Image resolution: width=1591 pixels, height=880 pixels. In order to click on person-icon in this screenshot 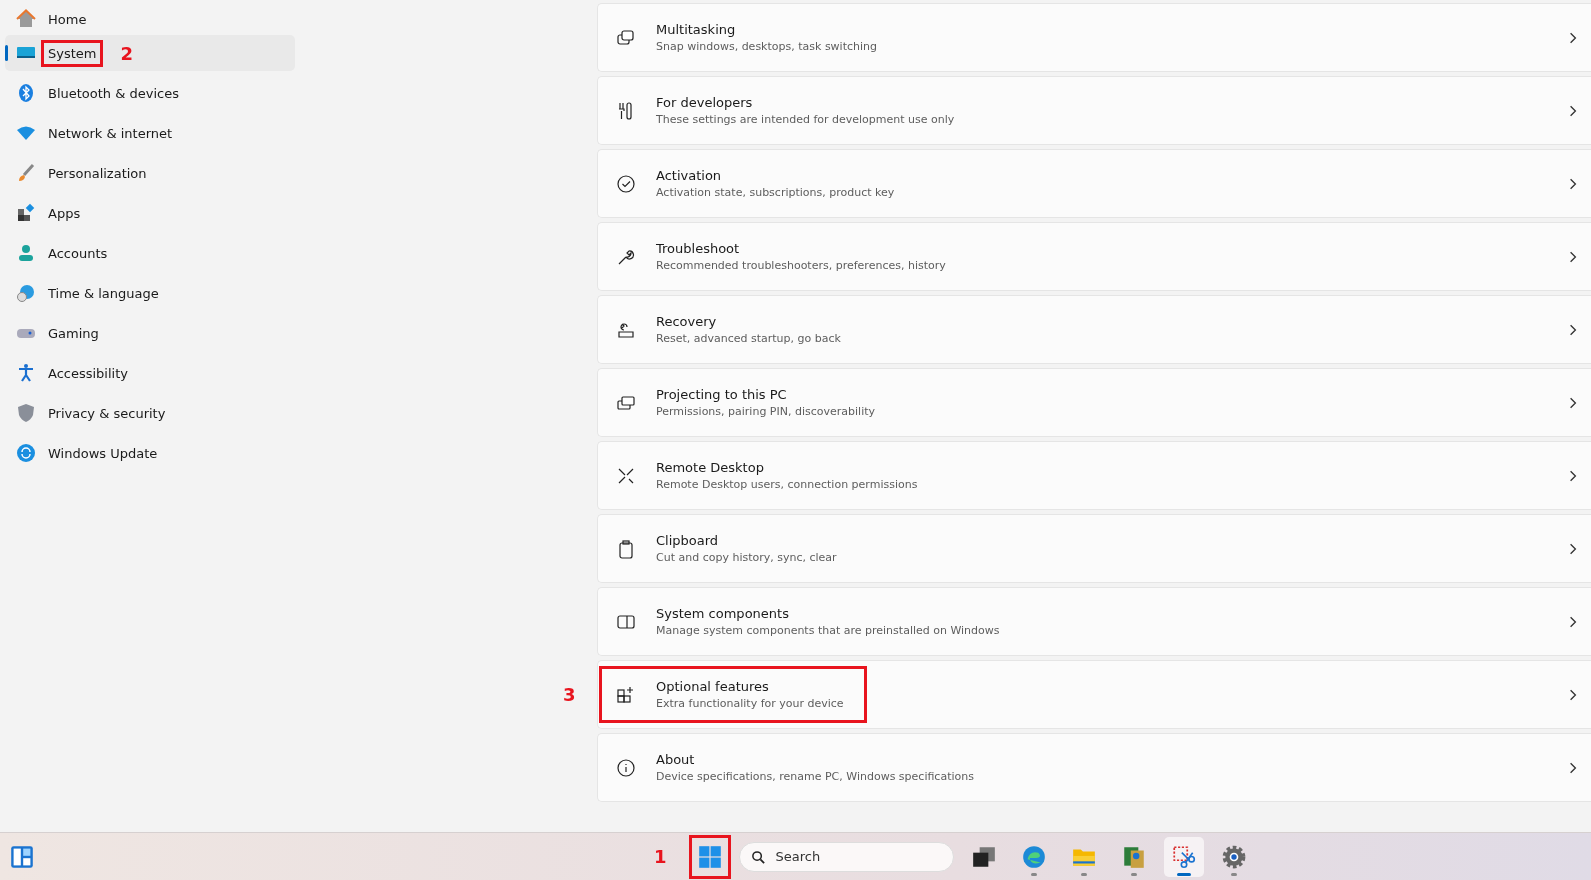, I will do `click(26, 253)`.